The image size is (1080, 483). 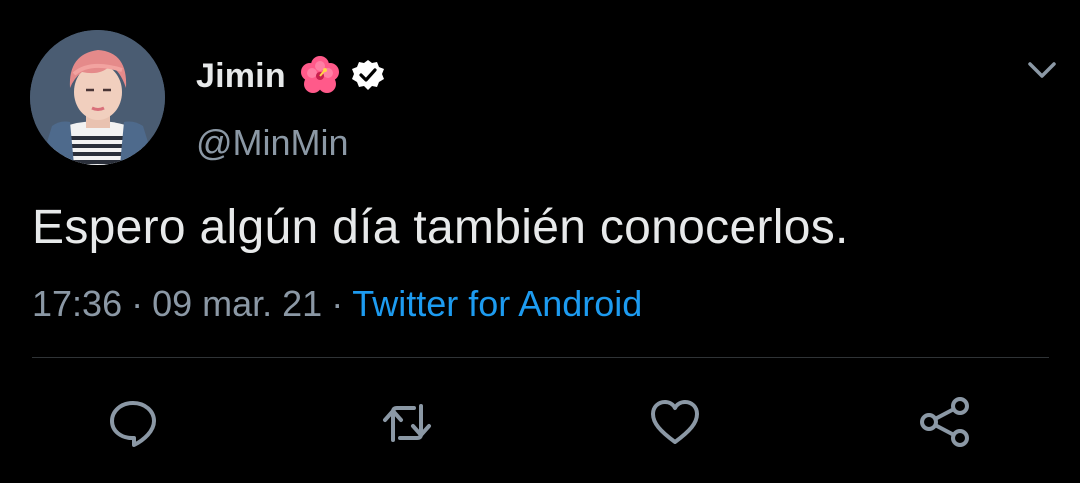 I want to click on share-button, so click(x=945, y=423).